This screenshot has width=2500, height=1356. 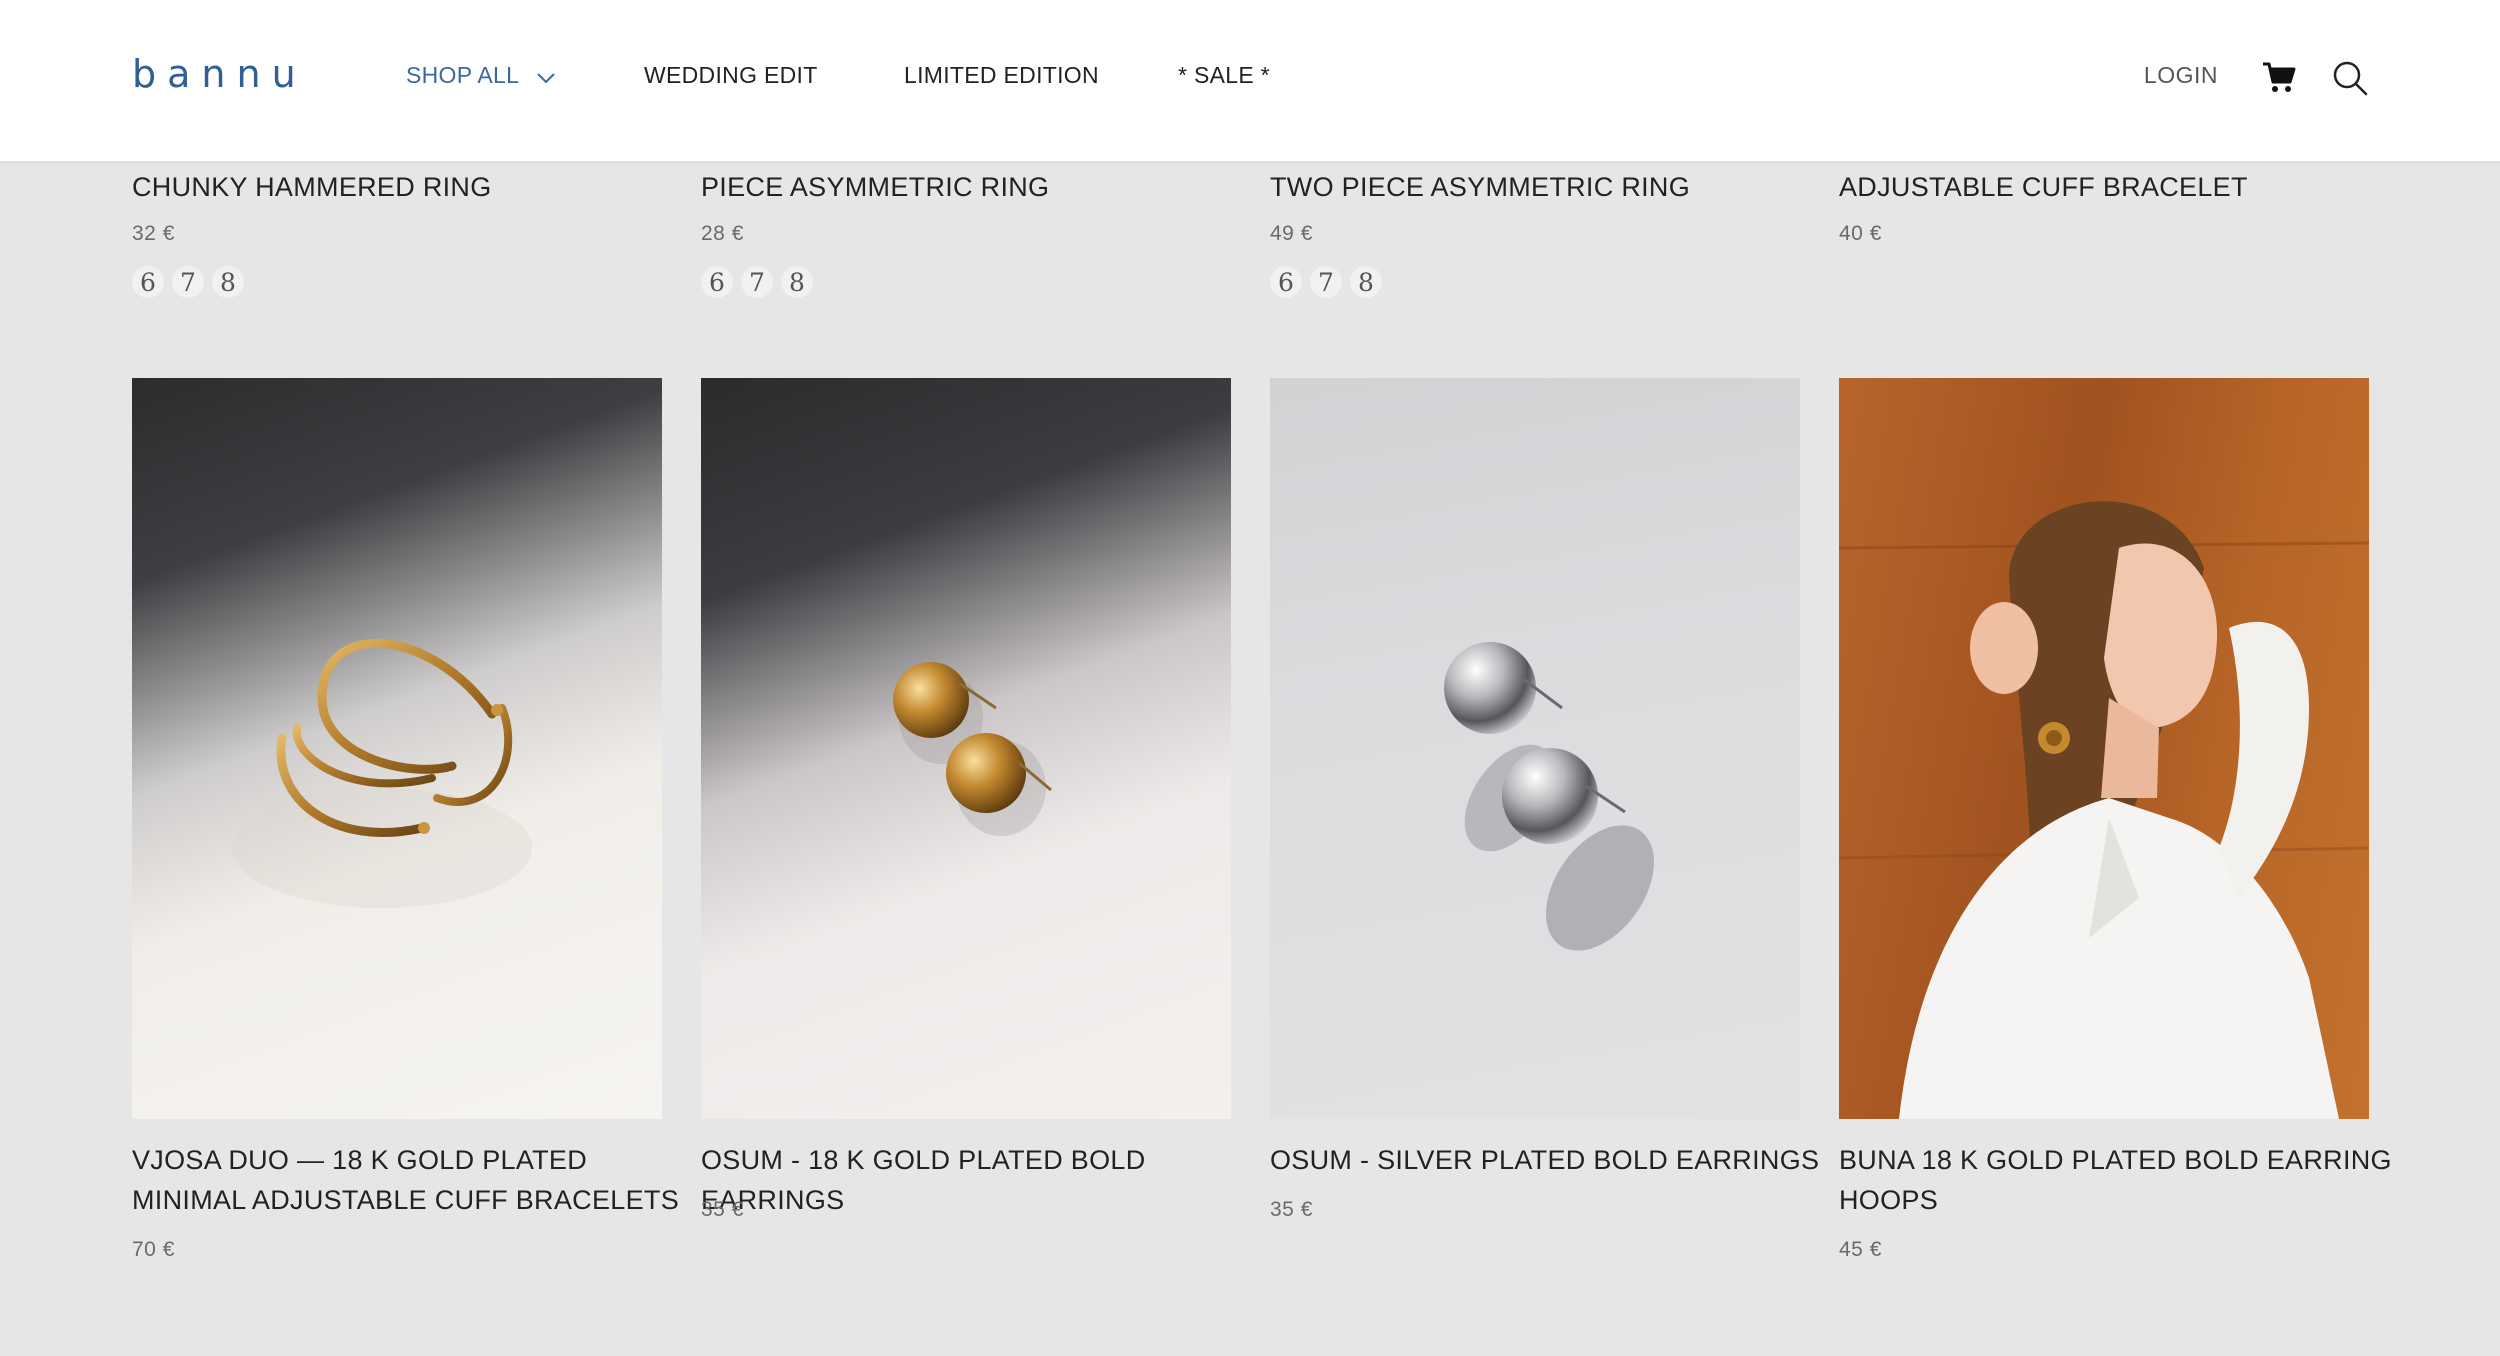 What do you see at coordinates (2119, 1180) in the screenshot?
I see `product-title: BUNA 18 K GOLD PLATED BOLD EARRING HOOPS` at bounding box center [2119, 1180].